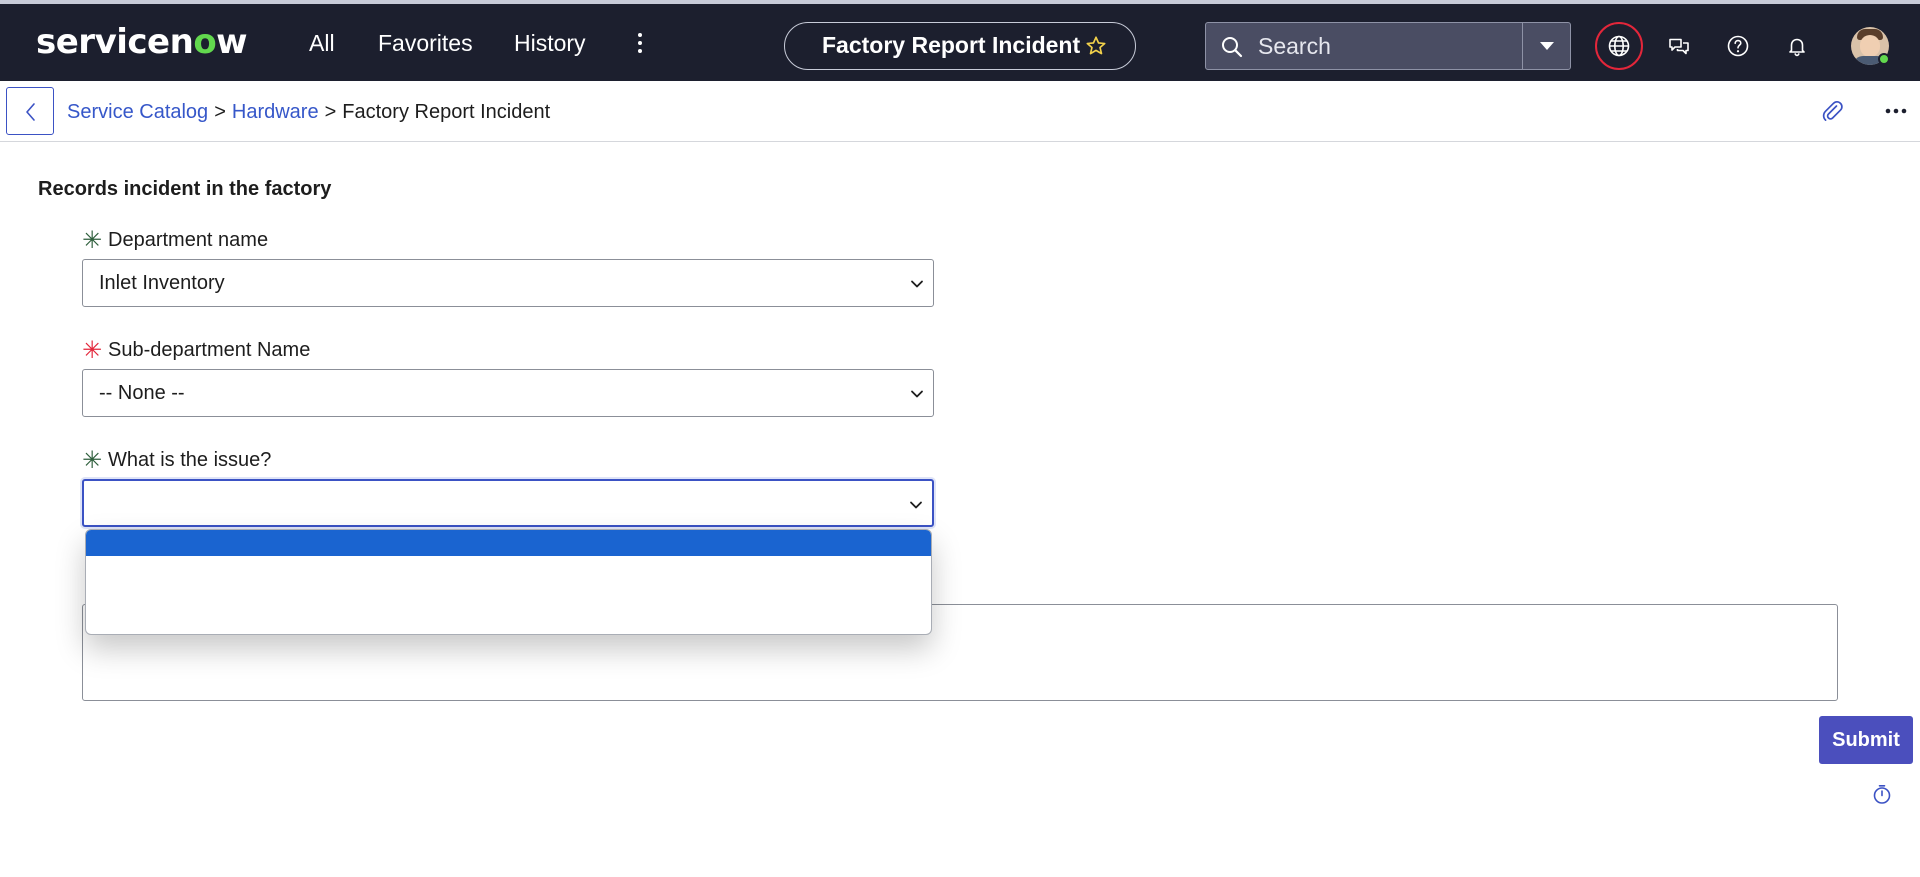 This screenshot has width=1920, height=877. I want to click on bell-icon, so click(1797, 46).